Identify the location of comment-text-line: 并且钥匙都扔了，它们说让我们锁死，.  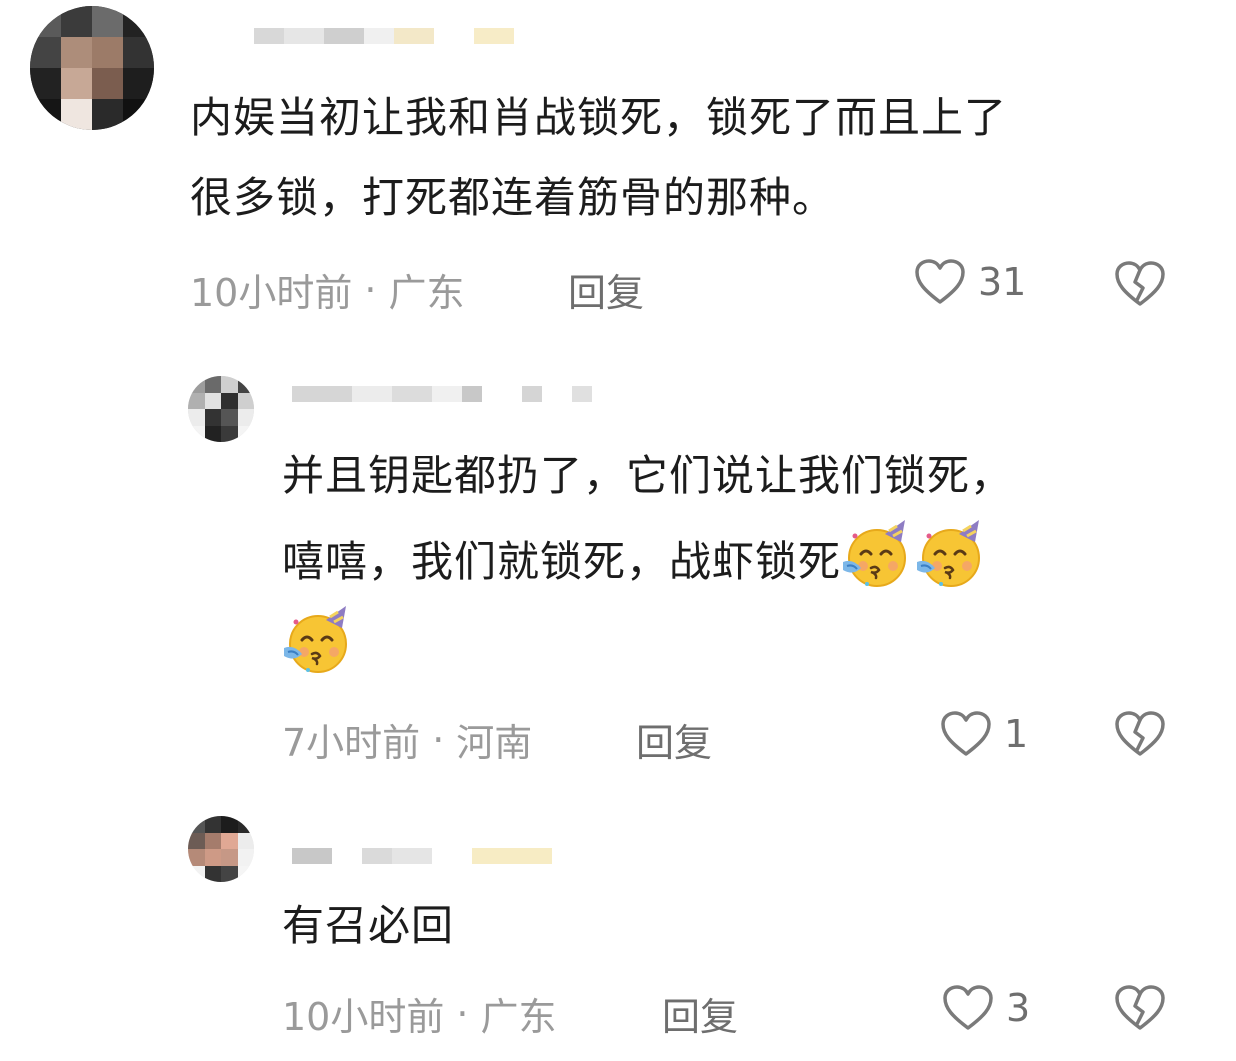
(648, 475).